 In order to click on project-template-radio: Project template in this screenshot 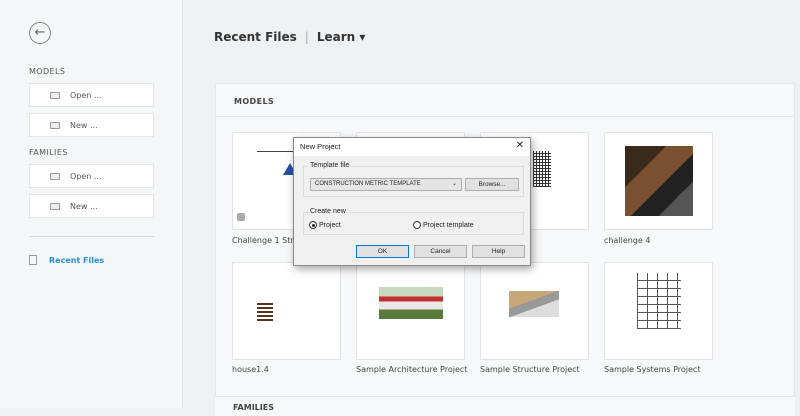, I will do `click(443, 225)`.